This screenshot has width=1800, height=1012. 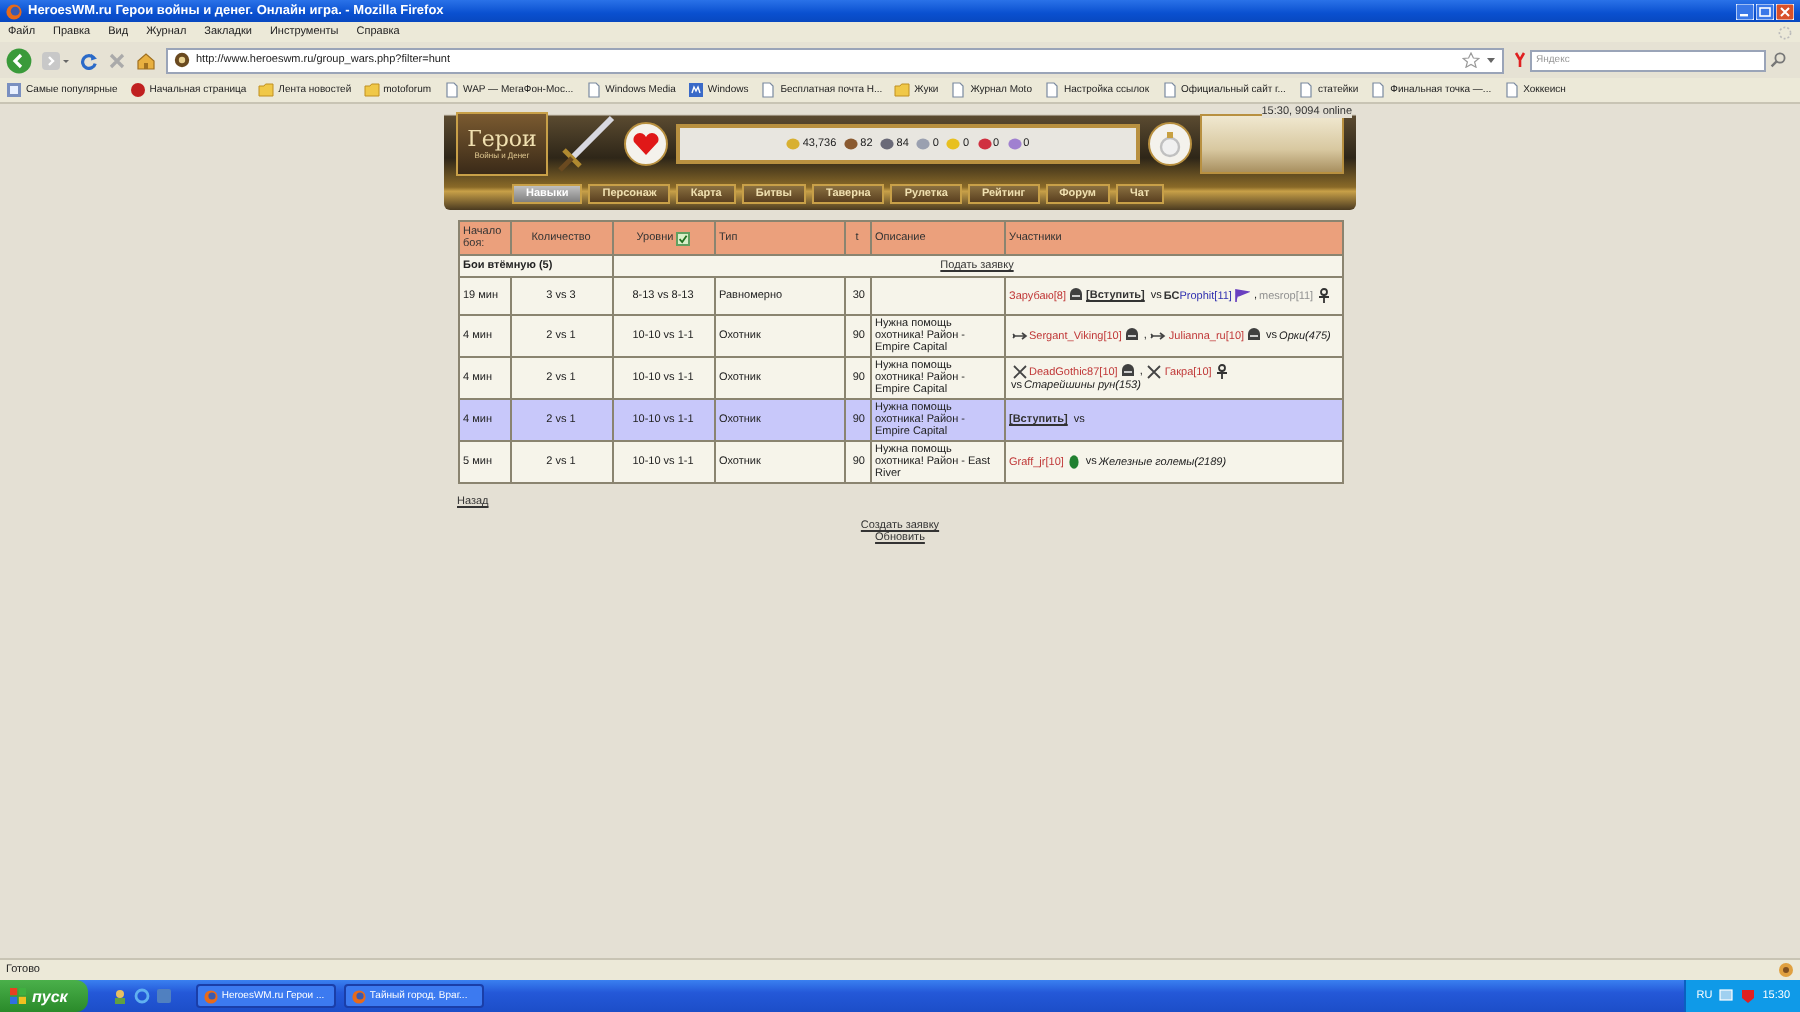 What do you see at coordinates (502, 139) in the screenshot?
I see `logo-text: Герои` at bounding box center [502, 139].